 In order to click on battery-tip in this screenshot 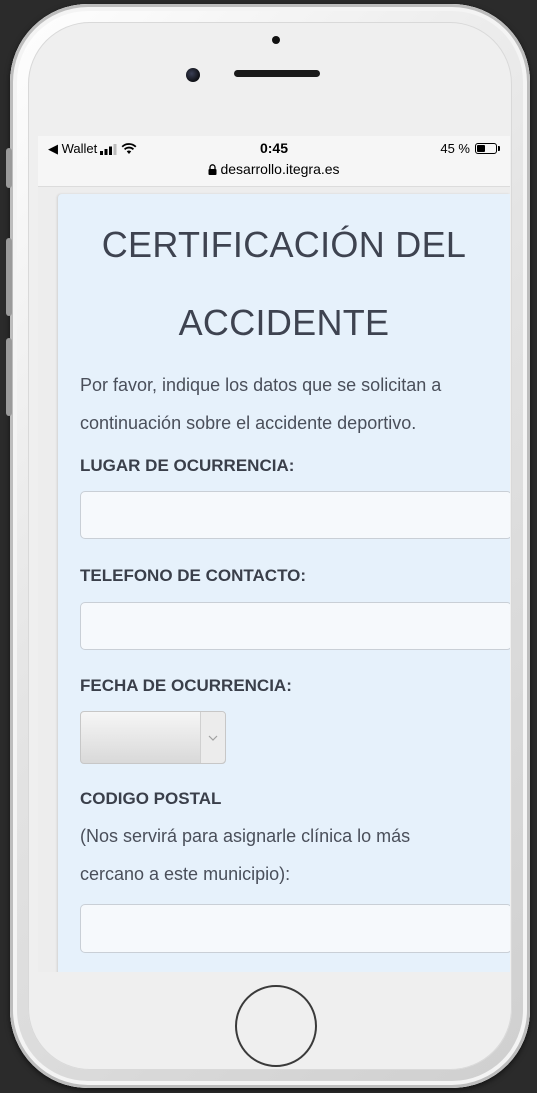, I will do `click(499, 148)`.